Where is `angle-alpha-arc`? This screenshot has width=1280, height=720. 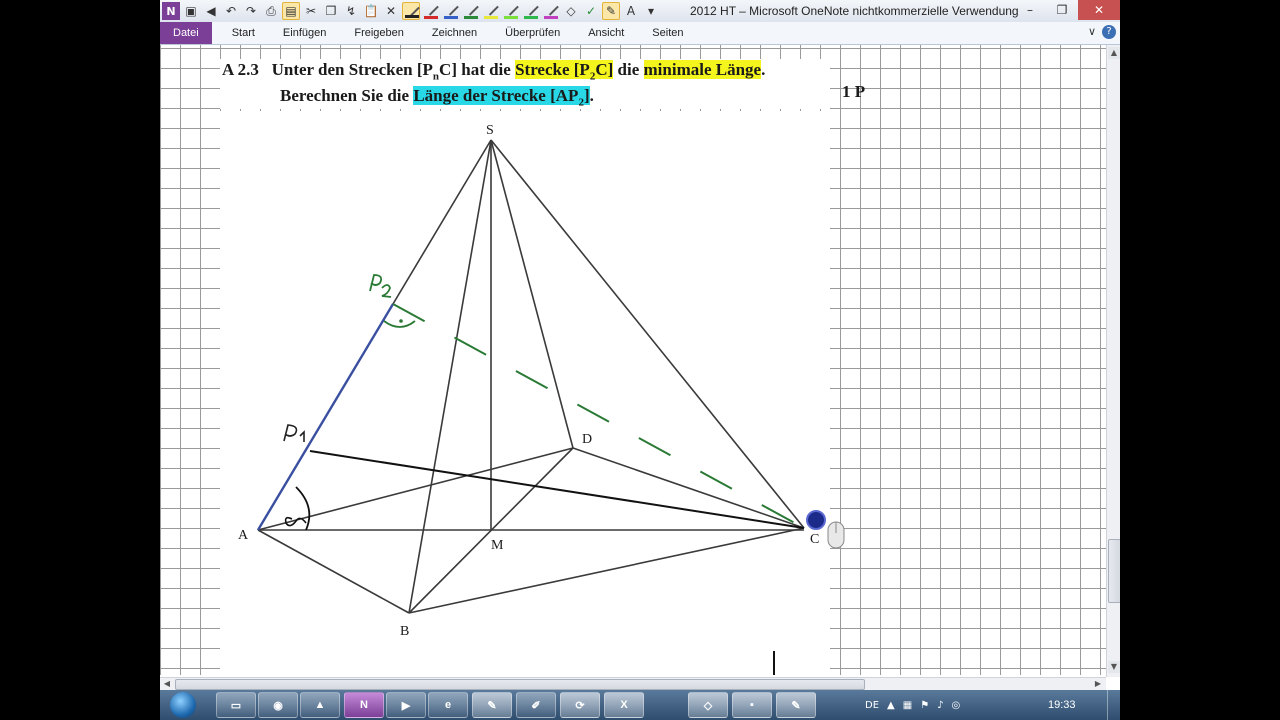
angle-alpha-arc is located at coordinates (303, 508).